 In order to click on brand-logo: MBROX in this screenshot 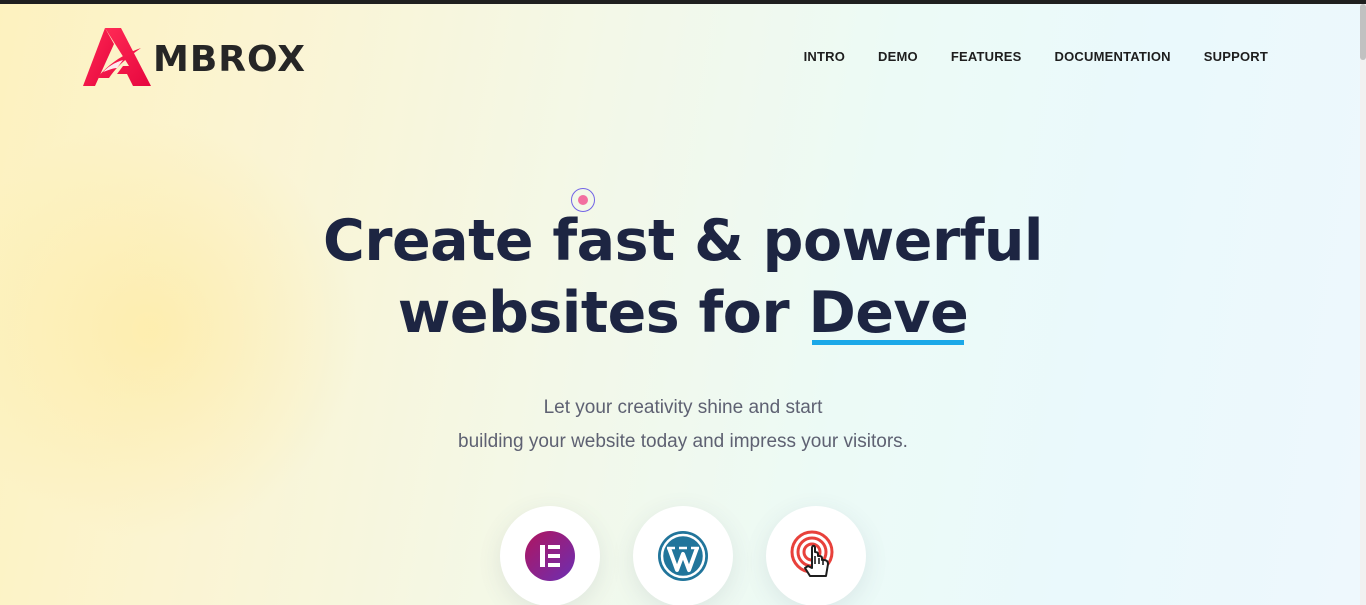, I will do `click(194, 57)`.